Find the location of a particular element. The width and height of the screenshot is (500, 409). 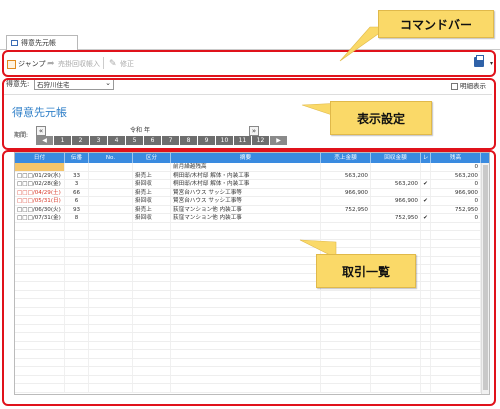

transactions-callout: 取引一覧 is located at coordinates (366, 271).